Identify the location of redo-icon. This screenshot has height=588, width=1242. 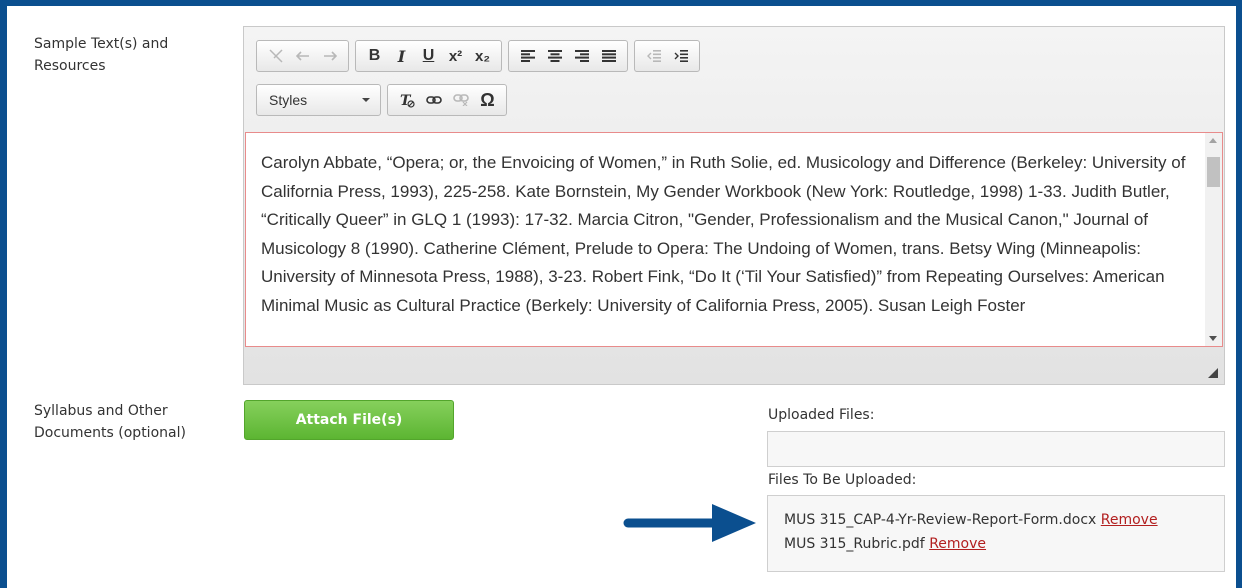
(330, 56).